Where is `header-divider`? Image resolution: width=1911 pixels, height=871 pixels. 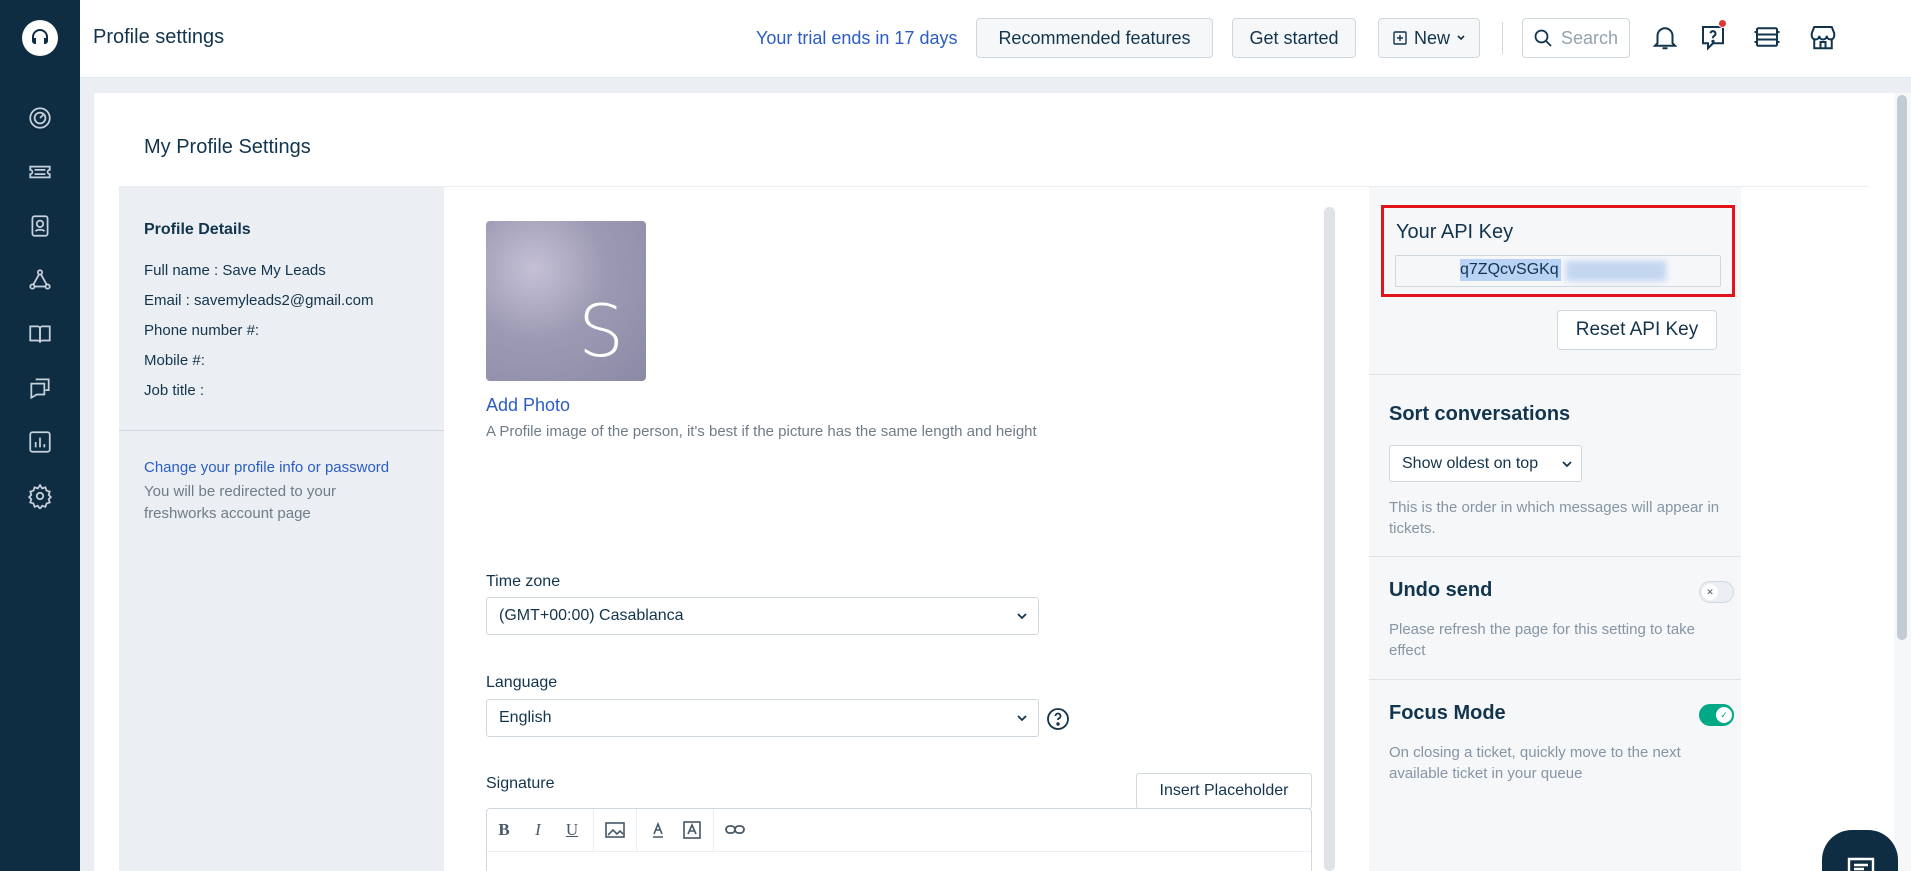 header-divider is located at coordinates (1502, 38).